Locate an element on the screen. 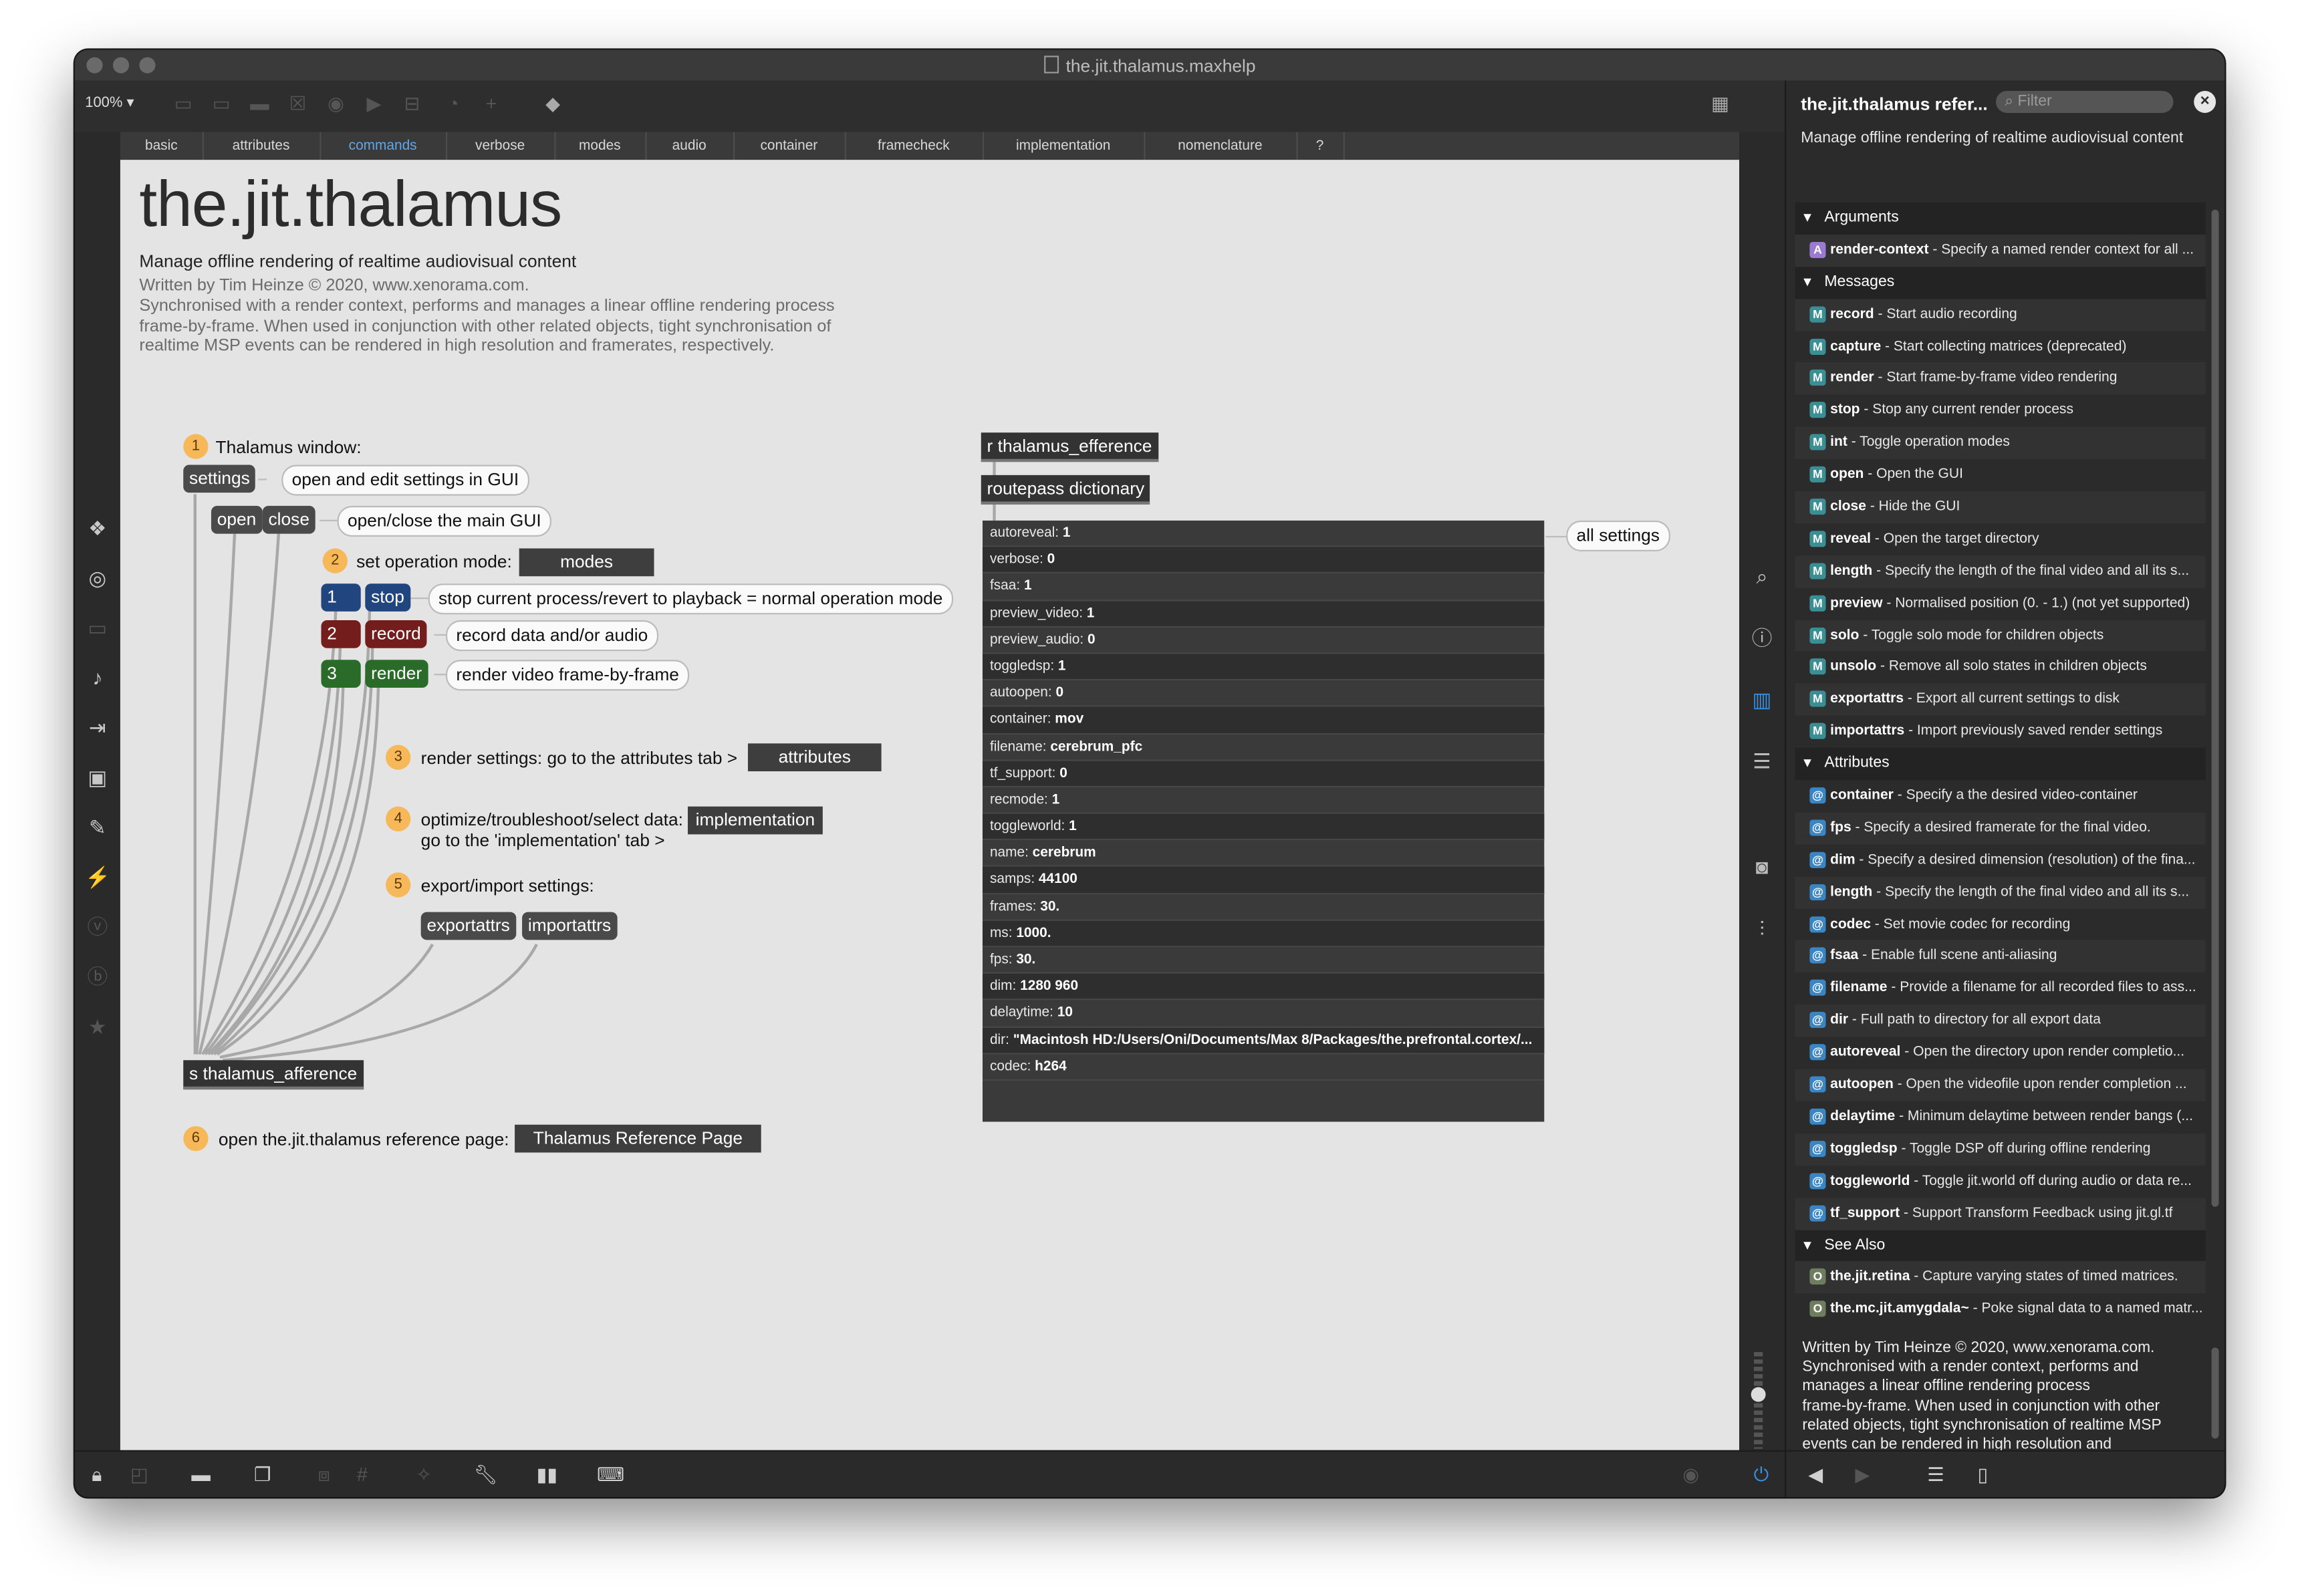  toggle-icon: ☒ is located at coordinates (297, 104).